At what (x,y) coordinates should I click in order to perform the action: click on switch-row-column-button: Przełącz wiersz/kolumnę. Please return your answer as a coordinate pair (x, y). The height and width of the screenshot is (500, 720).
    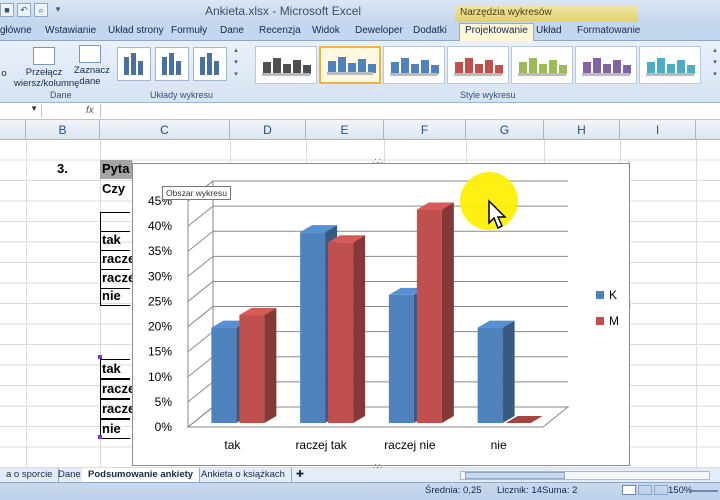
    Looking at the image, I should click on (47, 68).